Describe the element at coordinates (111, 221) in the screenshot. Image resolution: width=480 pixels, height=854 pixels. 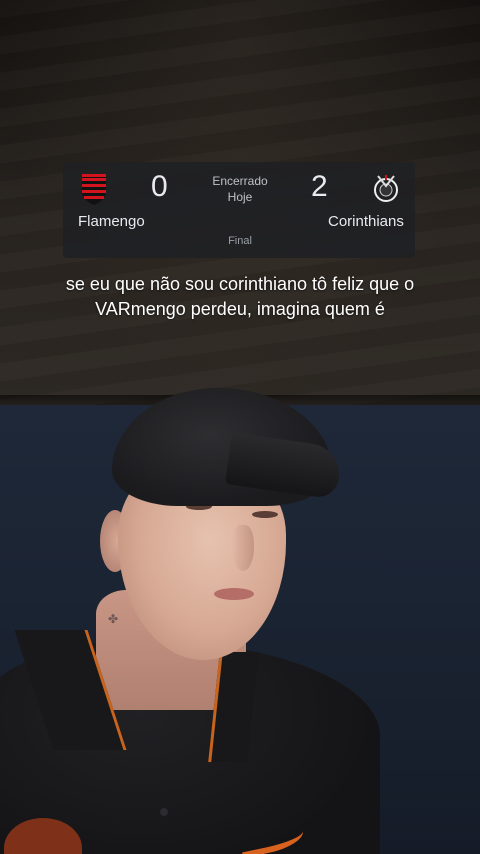
I see `home-team-name: Flamengo` at that location.